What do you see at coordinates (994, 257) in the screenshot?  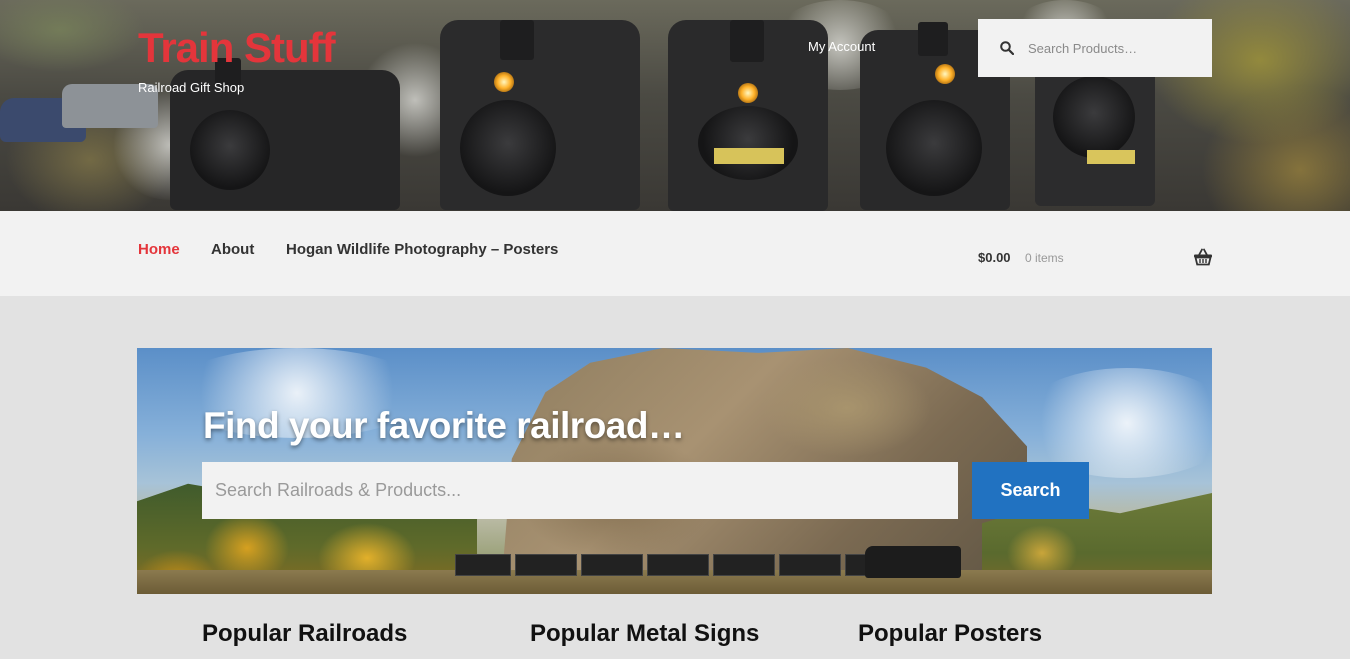 I see `cart-total: $0.00` at bounding box center [994, 257].